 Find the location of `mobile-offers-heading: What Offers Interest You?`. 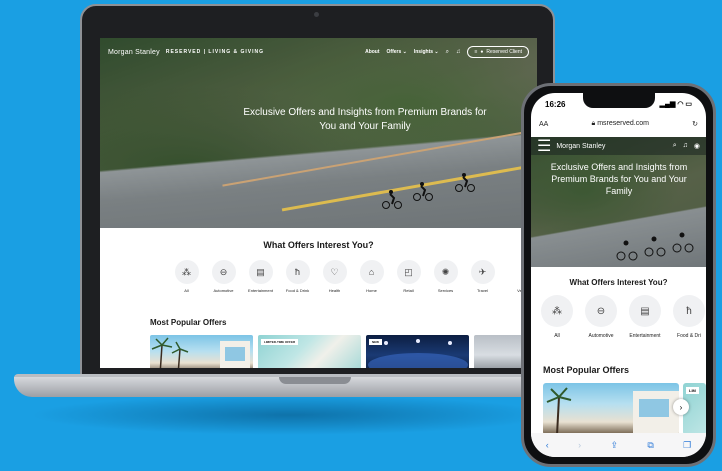

mobile-offers-heading: What Offers Interest You? is located at coordinates (618, 282).